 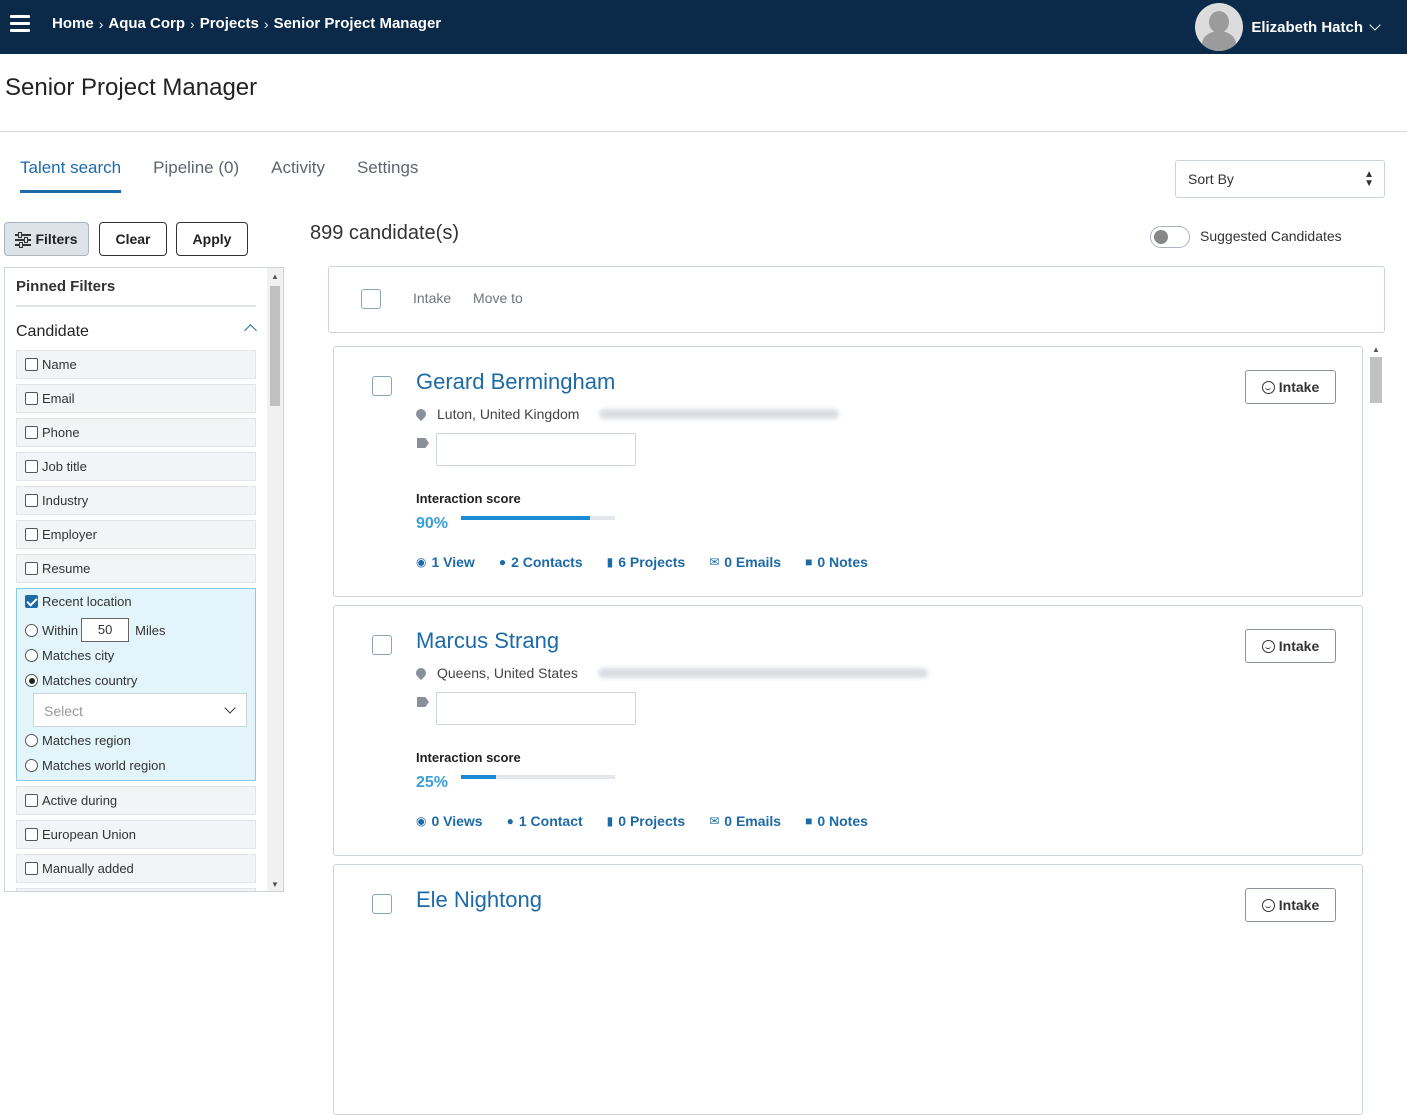 What do you see at coordinates (105, 630) in the screenshot?
I see `miles-input: 50` at bounding box center [105, 630].